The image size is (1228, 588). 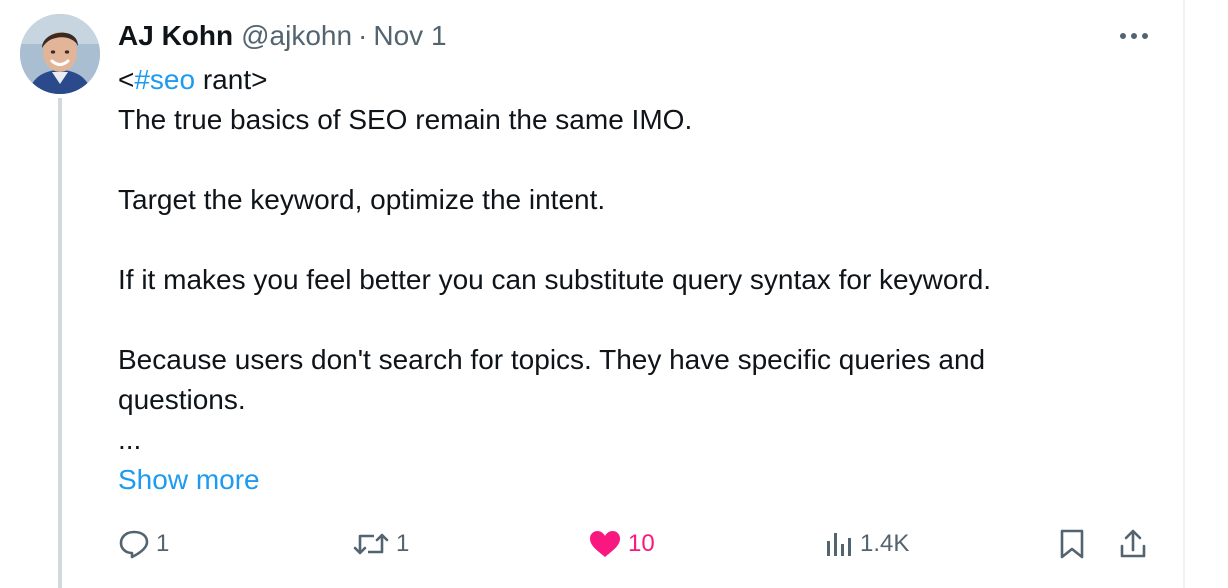 I want to click on heart-filled-icon, so click(x=605, y=544).